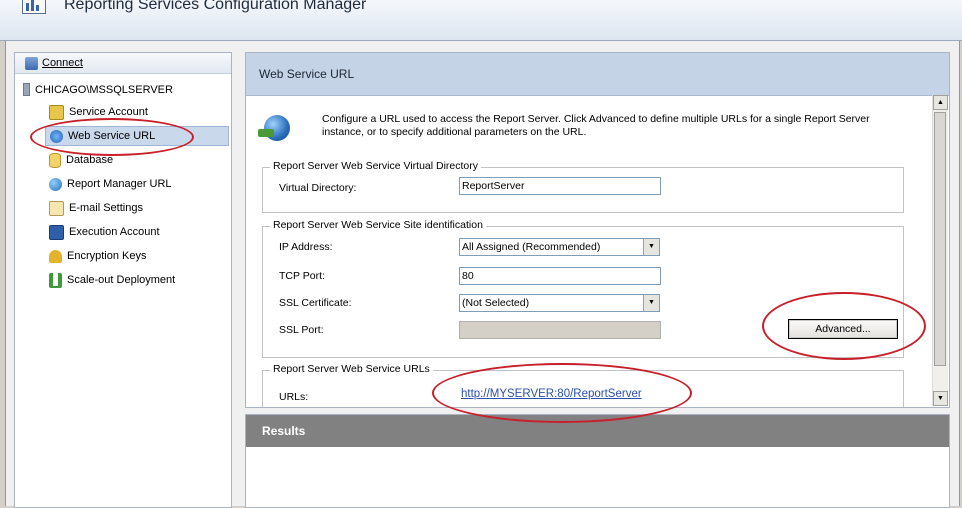 The image size is (962, 508). What do you see at coordinates (104, 89) in the screenshot?
I see `server-name: CHICAGO\MSSQLSERVER` at bounding box center [104, 89].